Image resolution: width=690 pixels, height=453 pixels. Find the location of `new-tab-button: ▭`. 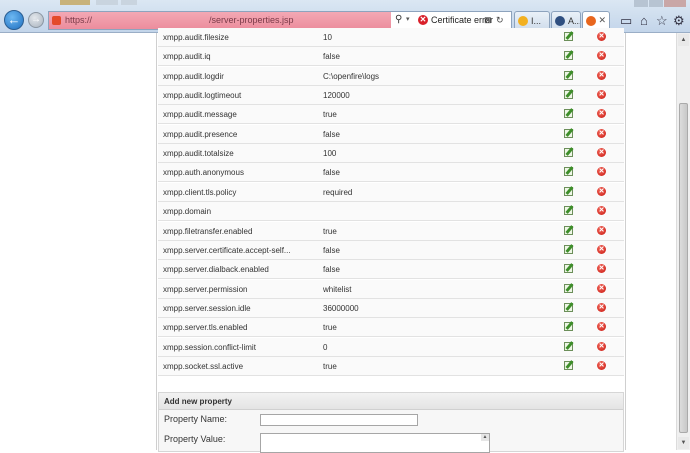

new-tab-button: ▭ is located at coordinates (626, 20).